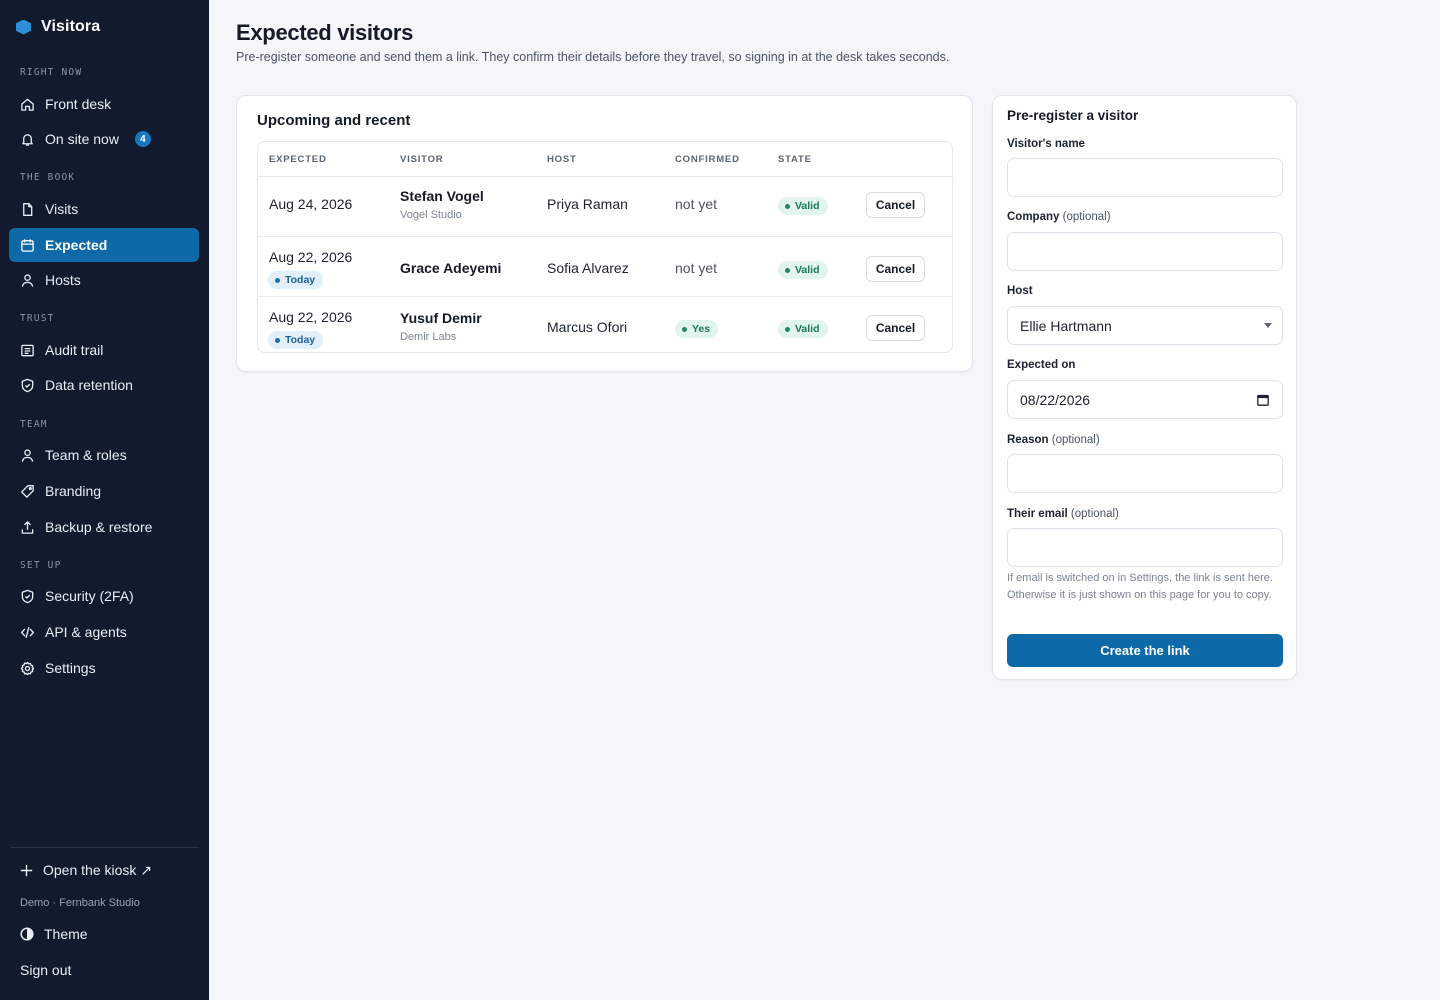 Image resolution: width=1440 pixels, height=1000 pixels. What do you see at coordinates (62, 209) in the screenshot?
I see `sidebar-item-label: Visits` at bounding box center [62, 209].